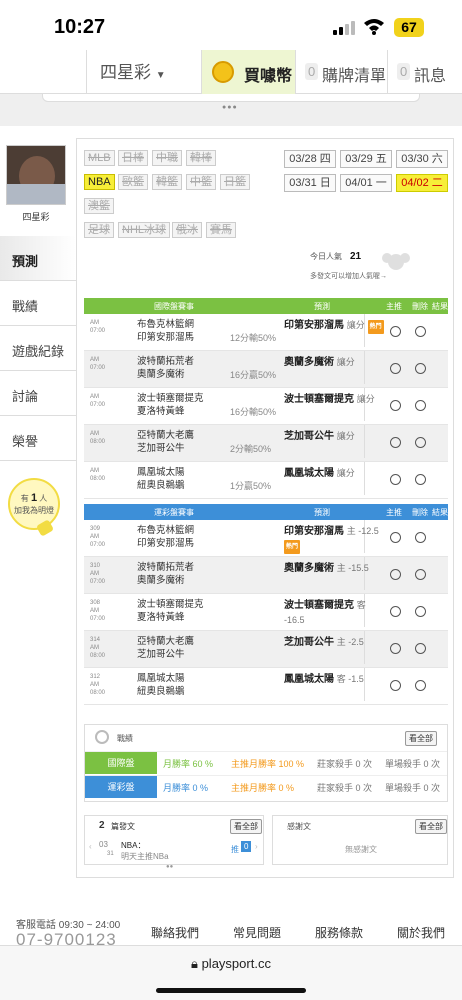 Image resolution: width=462 pixels, height=1000 pixels. What do you see at coordinates (345, 362) in the screenshot?
I see `pick-note: 讓分` at bounding box center [345, 362].